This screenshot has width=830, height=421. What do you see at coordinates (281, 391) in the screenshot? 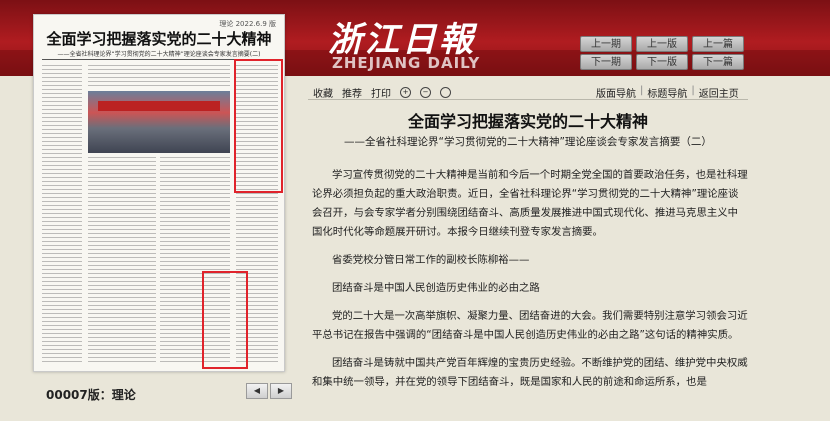
I see `pager-next-button: ▶` at bounding box center [281, 391].